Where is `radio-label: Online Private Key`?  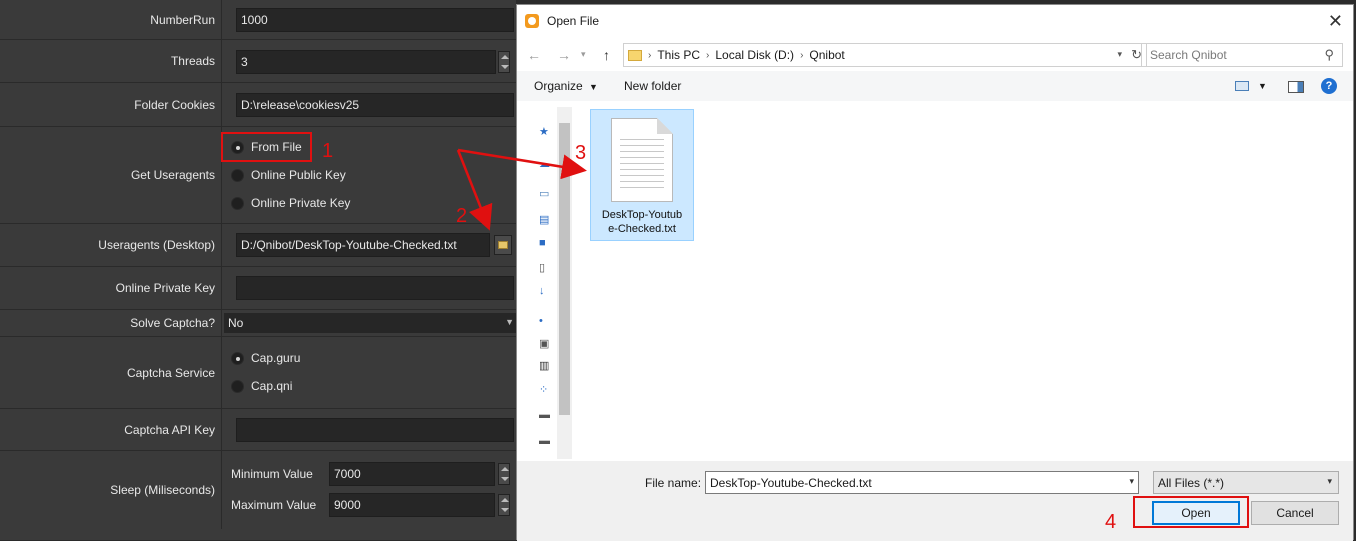 radio-label: Online Private Key is located at coordinates (301, 203).